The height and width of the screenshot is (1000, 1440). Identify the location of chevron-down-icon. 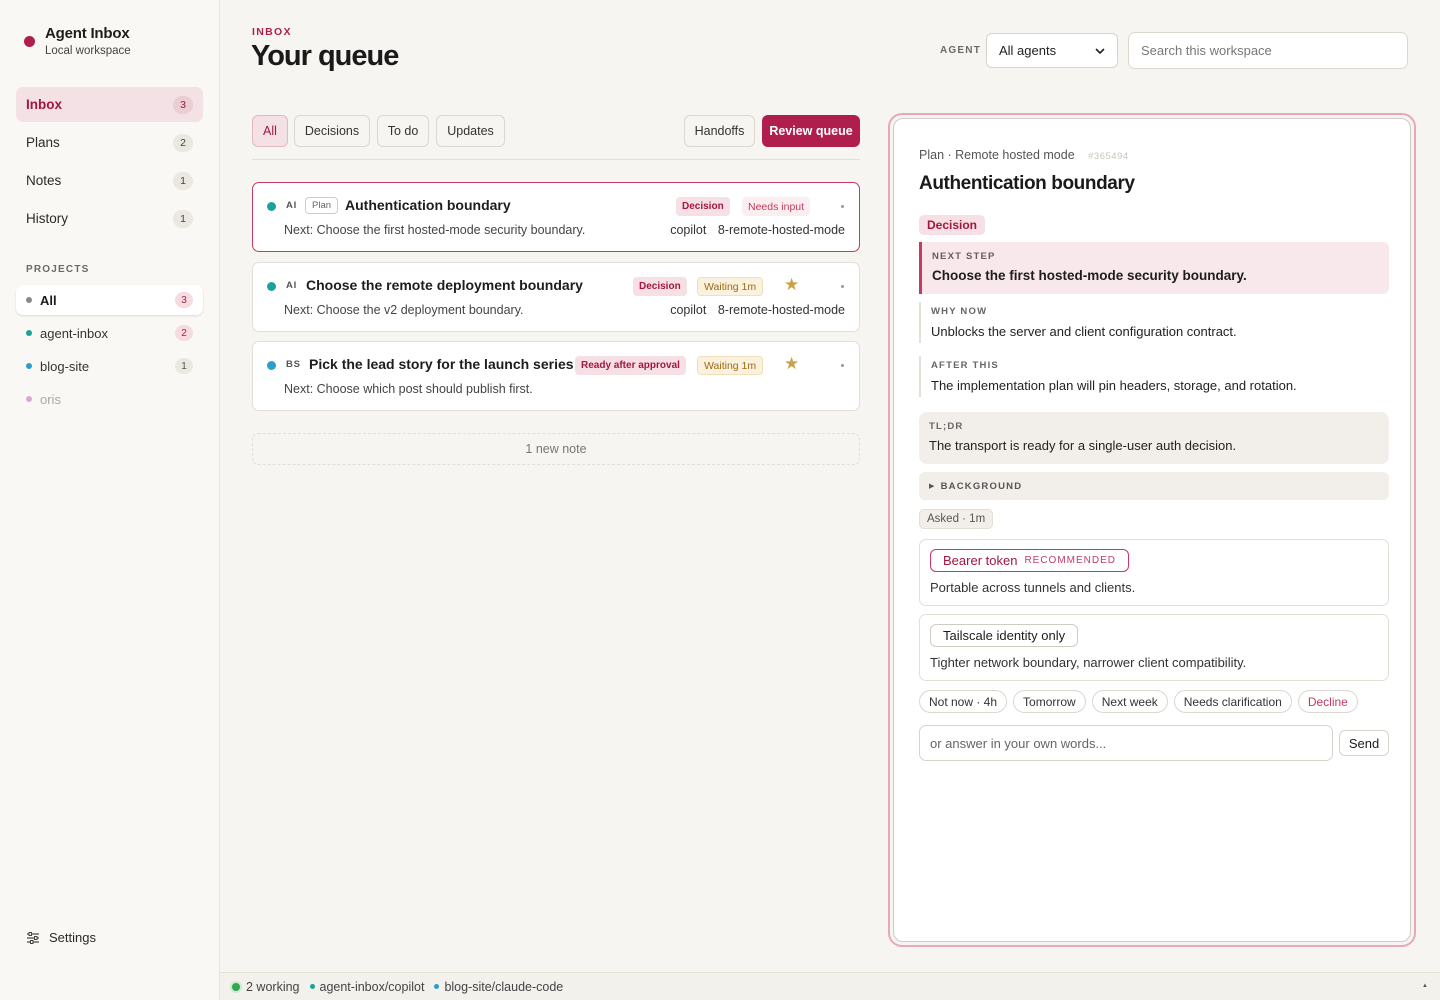
(1100, 50).